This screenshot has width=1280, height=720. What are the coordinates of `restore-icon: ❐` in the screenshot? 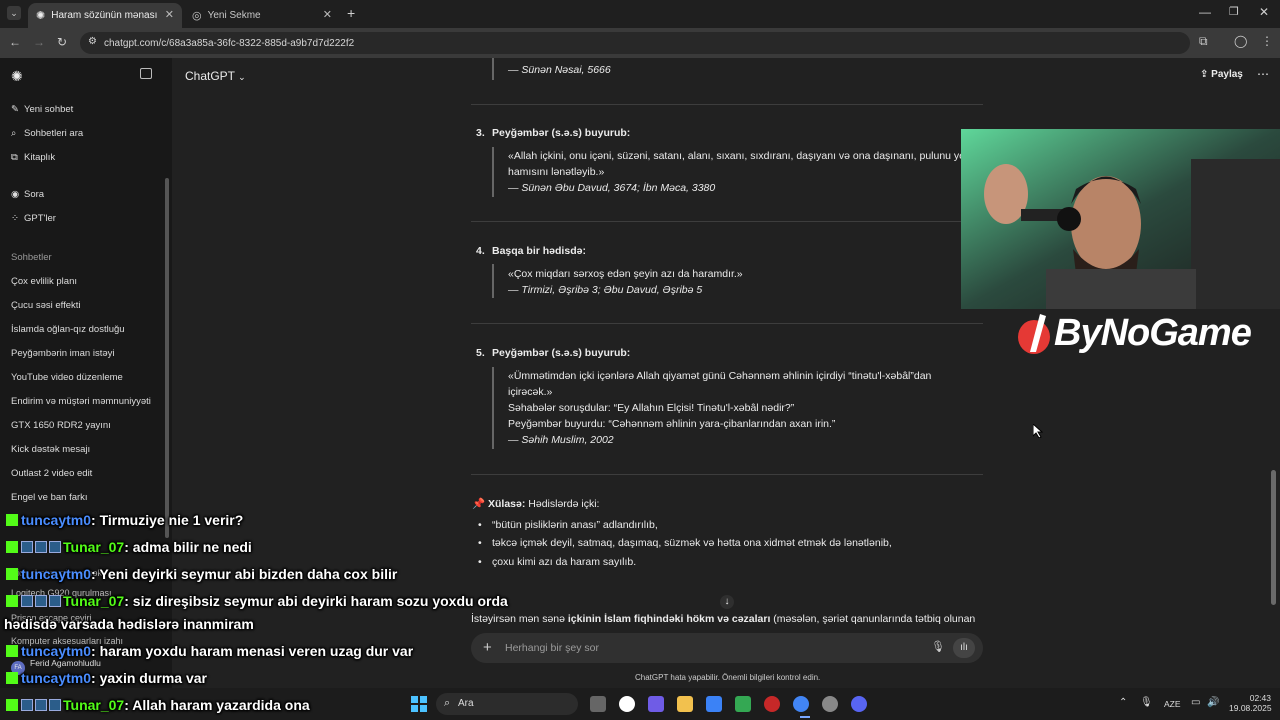 It's located at (1234, 11).